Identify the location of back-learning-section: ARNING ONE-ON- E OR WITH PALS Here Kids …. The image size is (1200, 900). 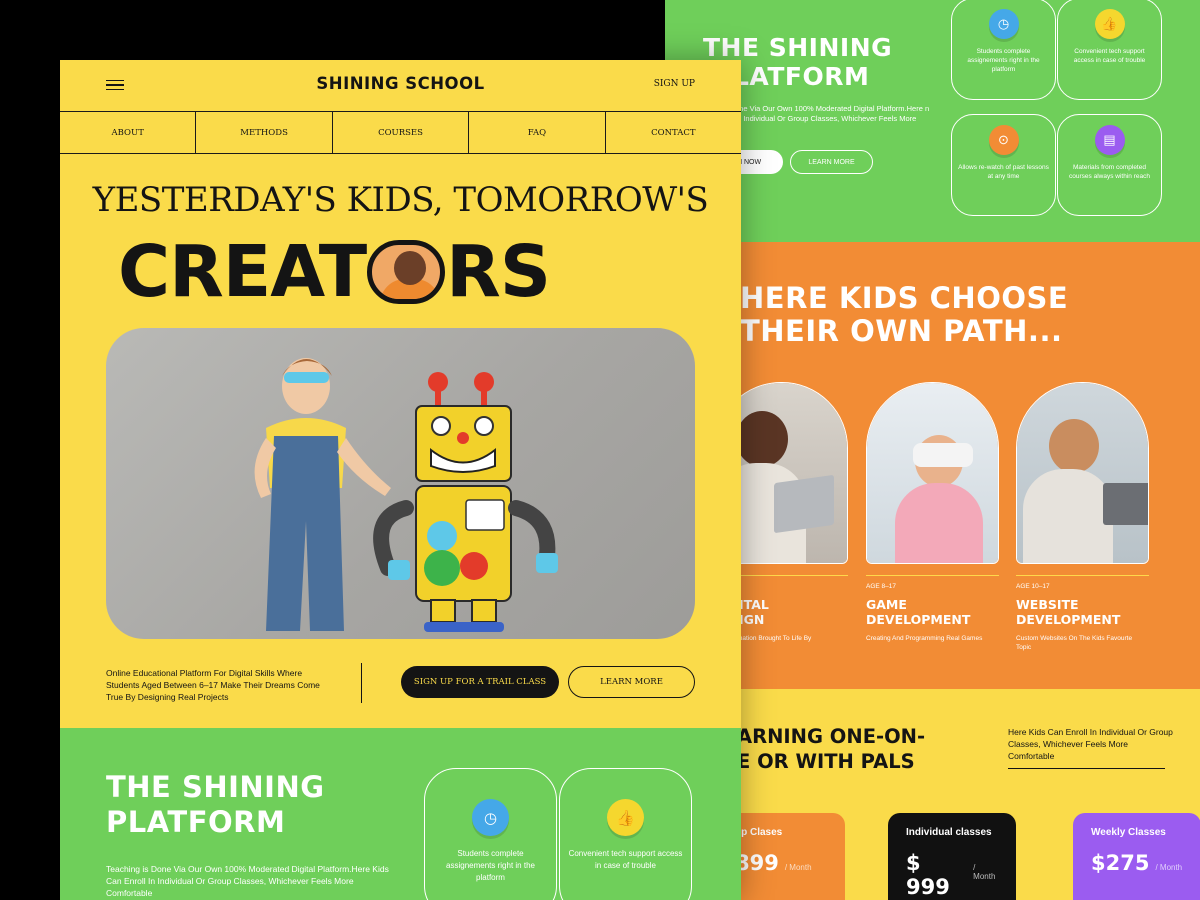
(932, 794).